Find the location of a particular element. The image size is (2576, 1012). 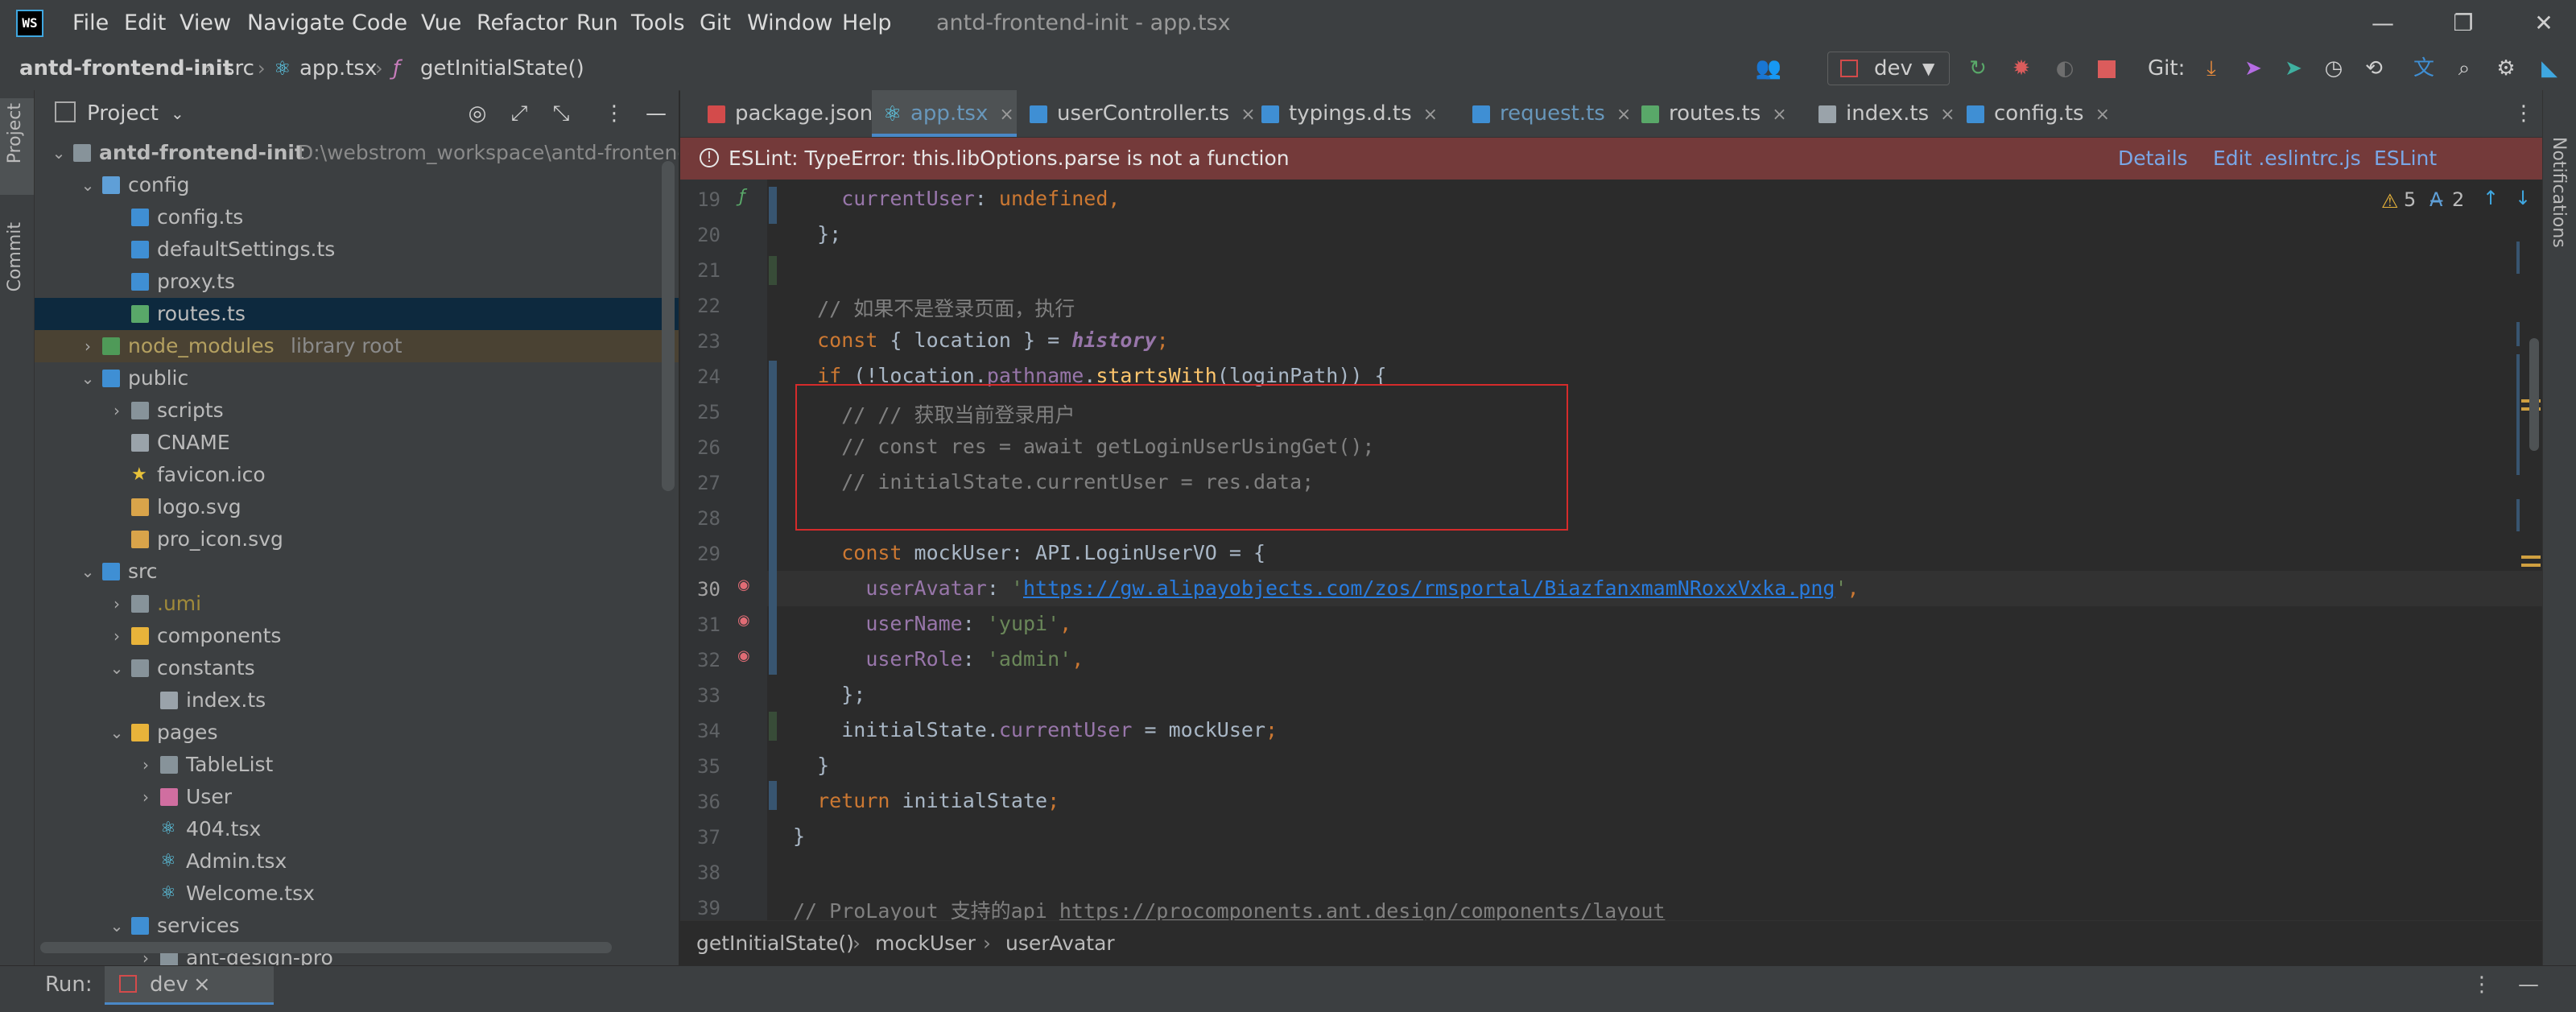

history-icon: ◷ is located at coordinates (2333, 68).